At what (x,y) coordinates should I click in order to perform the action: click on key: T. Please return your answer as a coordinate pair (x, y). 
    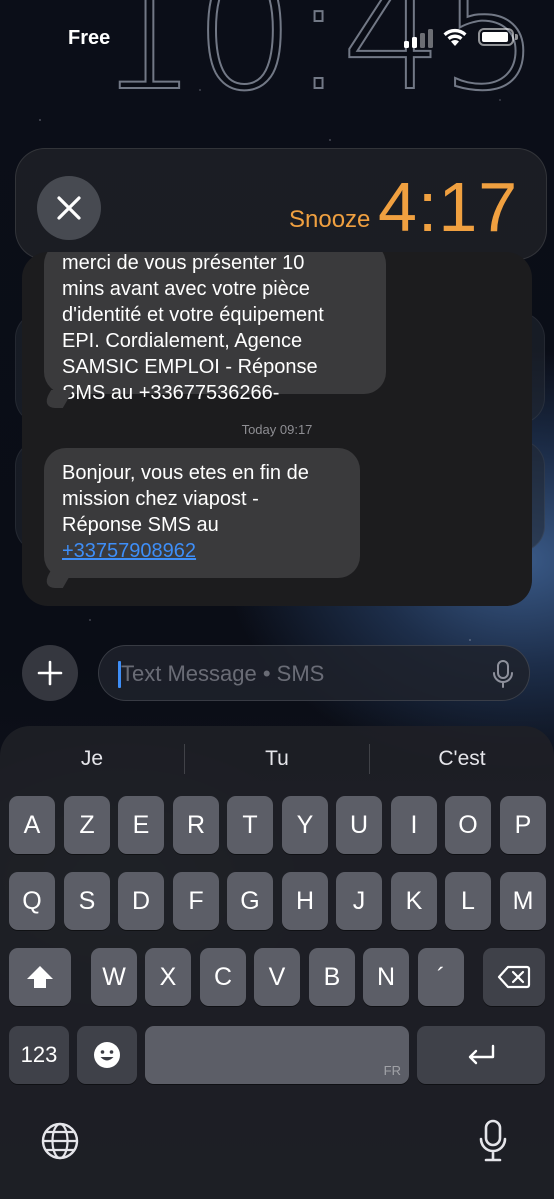
    Looking at the image, I should click on (250, 825).